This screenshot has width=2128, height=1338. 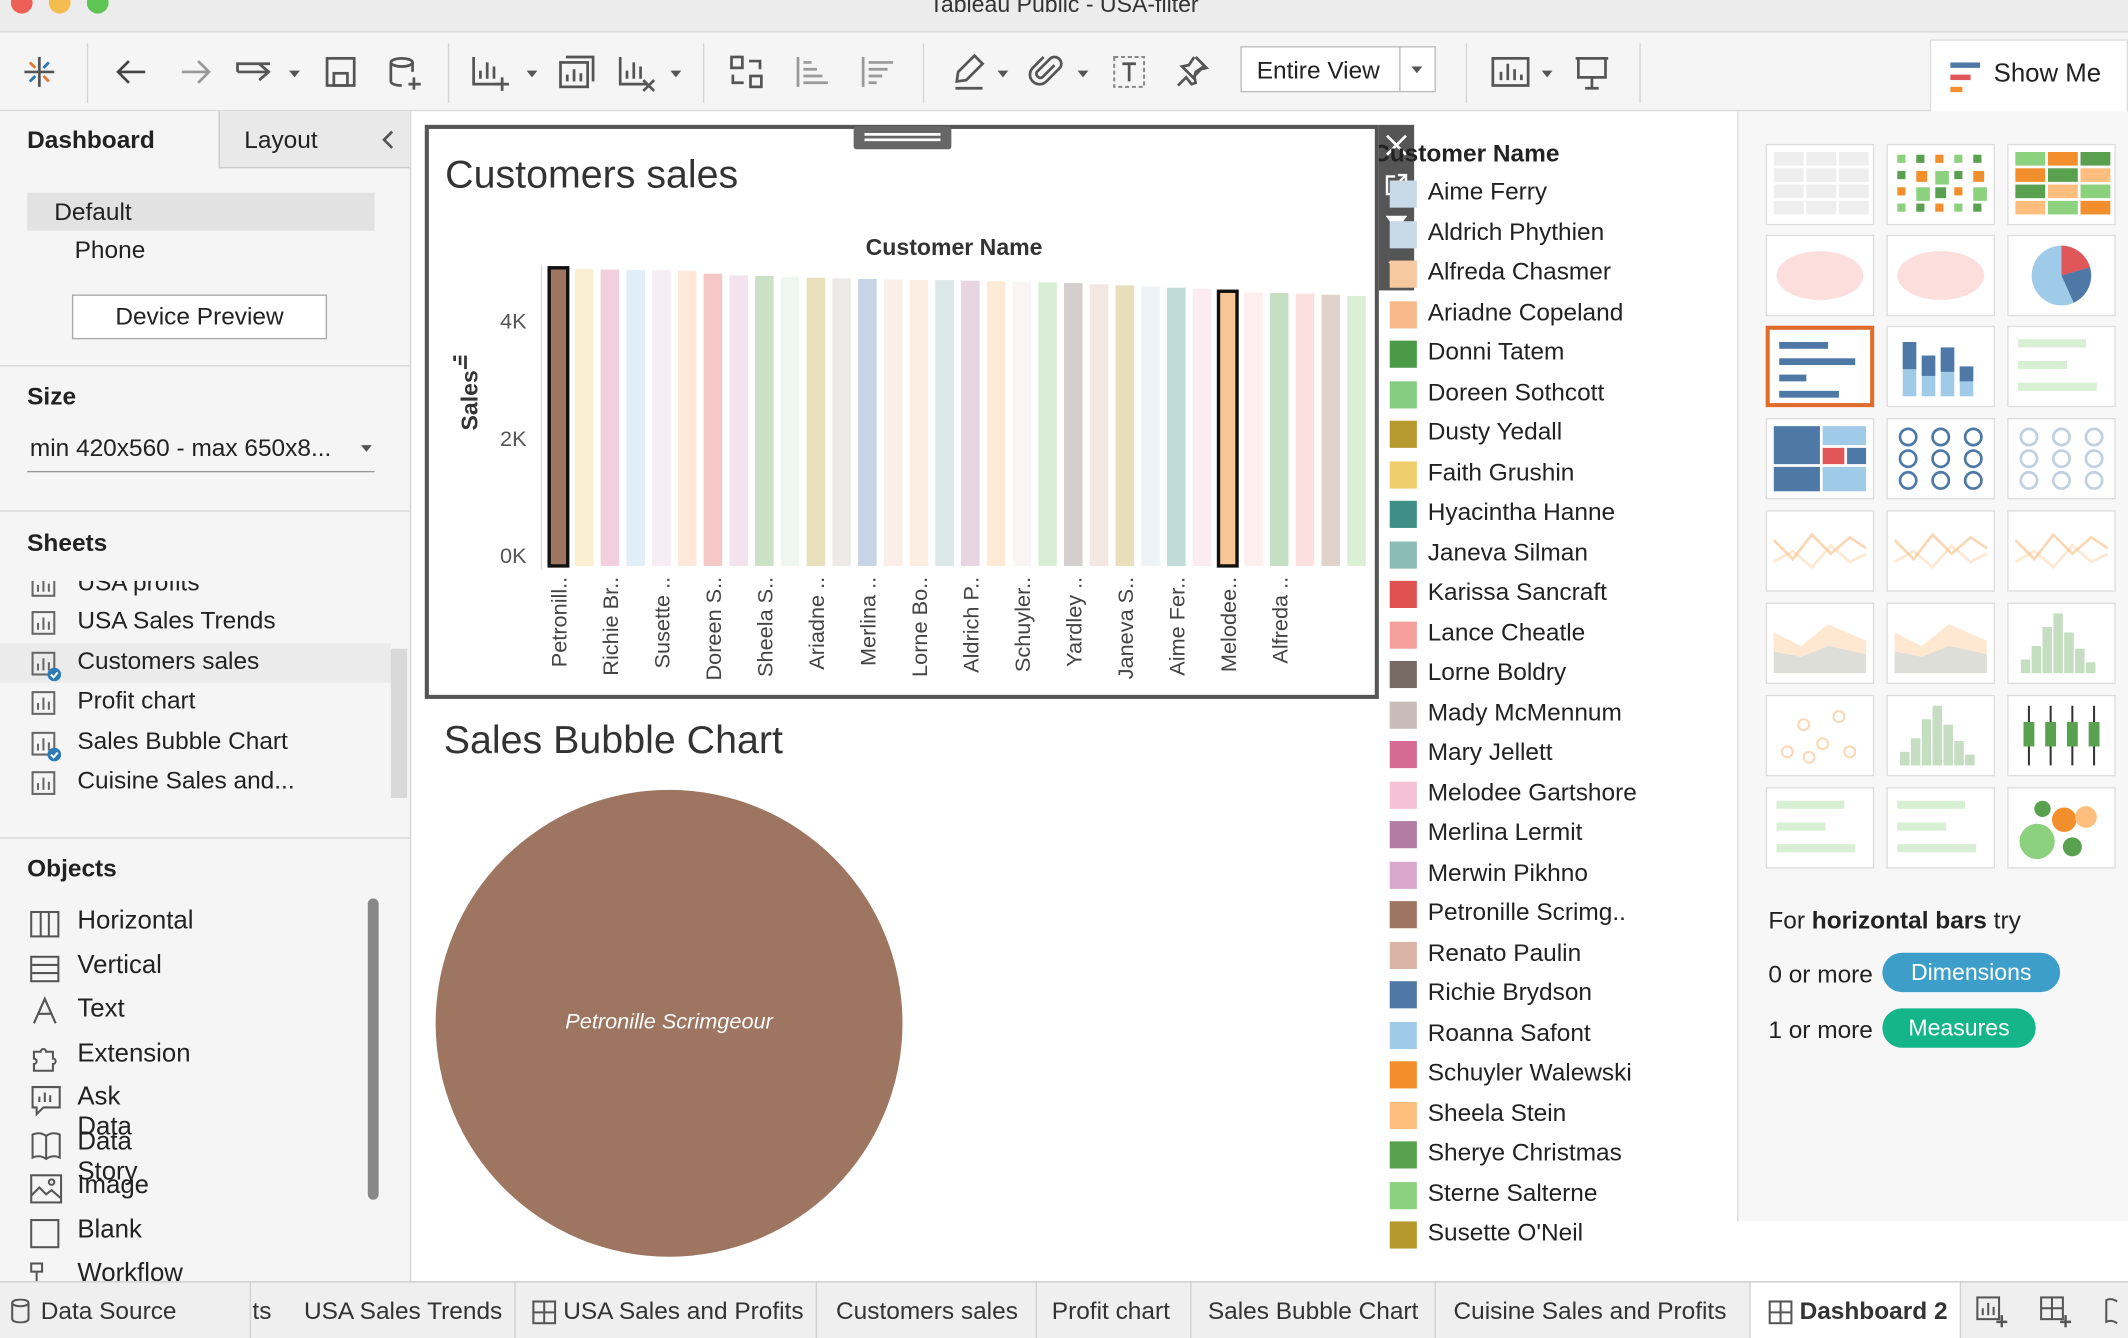 I want to click on replay-icon, so click(x=256, y=72).